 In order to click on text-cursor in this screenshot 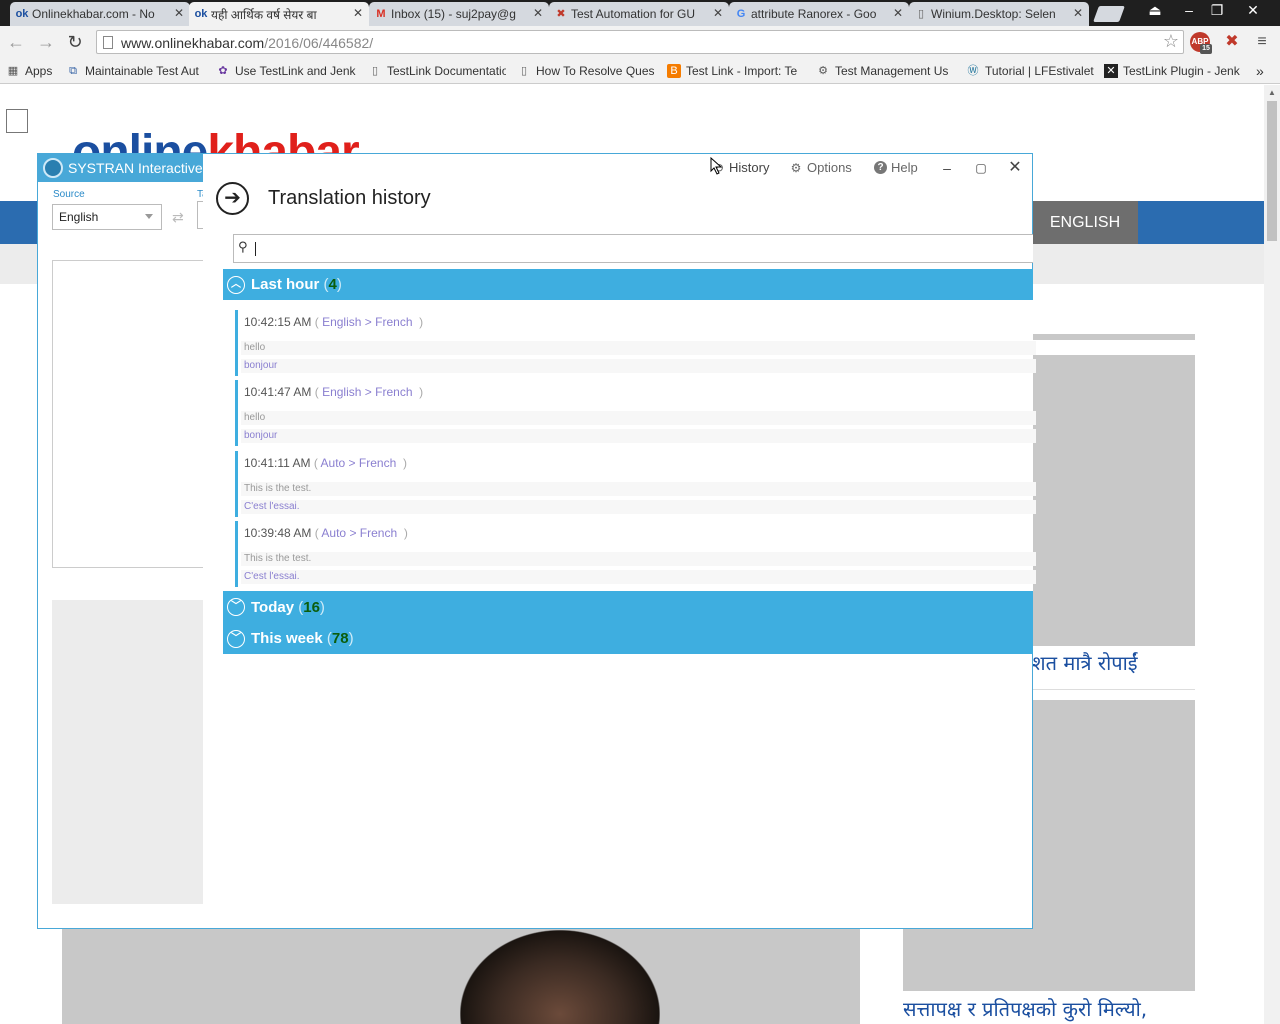, I will do `click(255, 249)`.